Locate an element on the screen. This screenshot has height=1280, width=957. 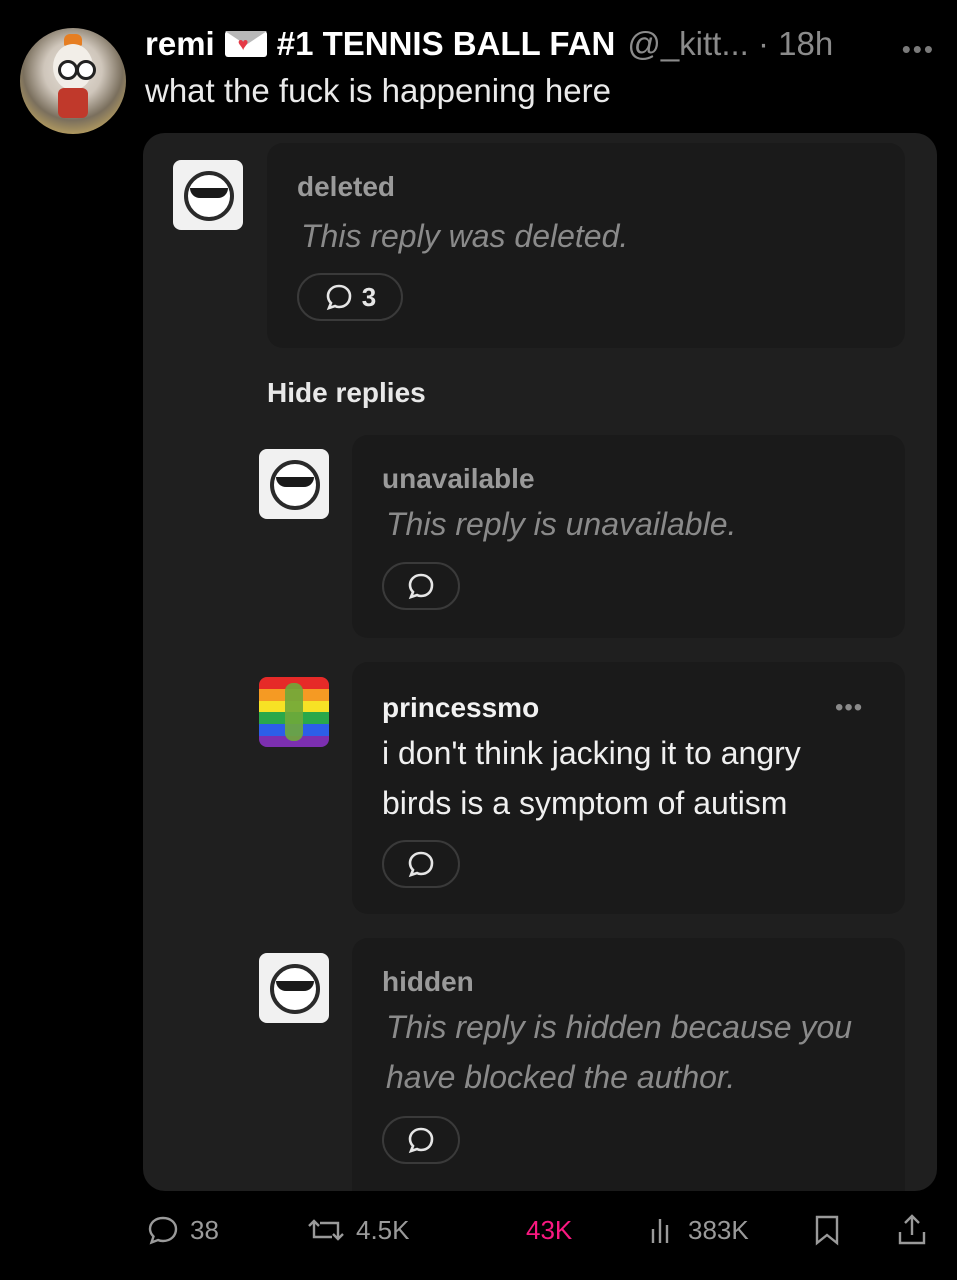
views-icon is located at coordinates (660, 1231).